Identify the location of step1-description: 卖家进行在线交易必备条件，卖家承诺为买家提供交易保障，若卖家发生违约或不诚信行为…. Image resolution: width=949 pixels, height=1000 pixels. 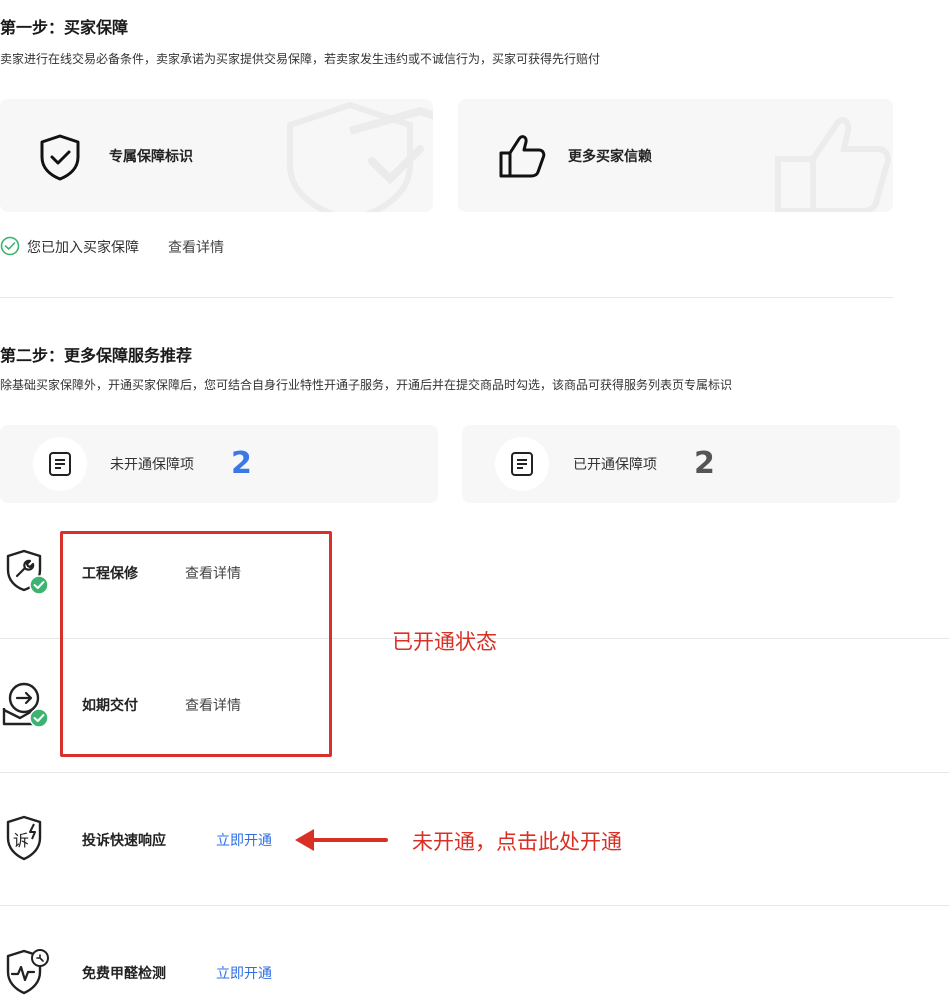
(300, 59).